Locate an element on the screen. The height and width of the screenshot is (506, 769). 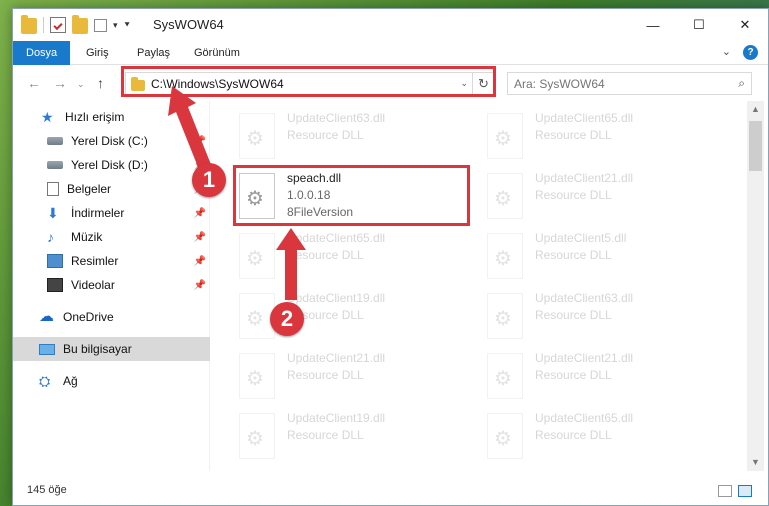
pictures-icon is located at coordinates (55, 261).